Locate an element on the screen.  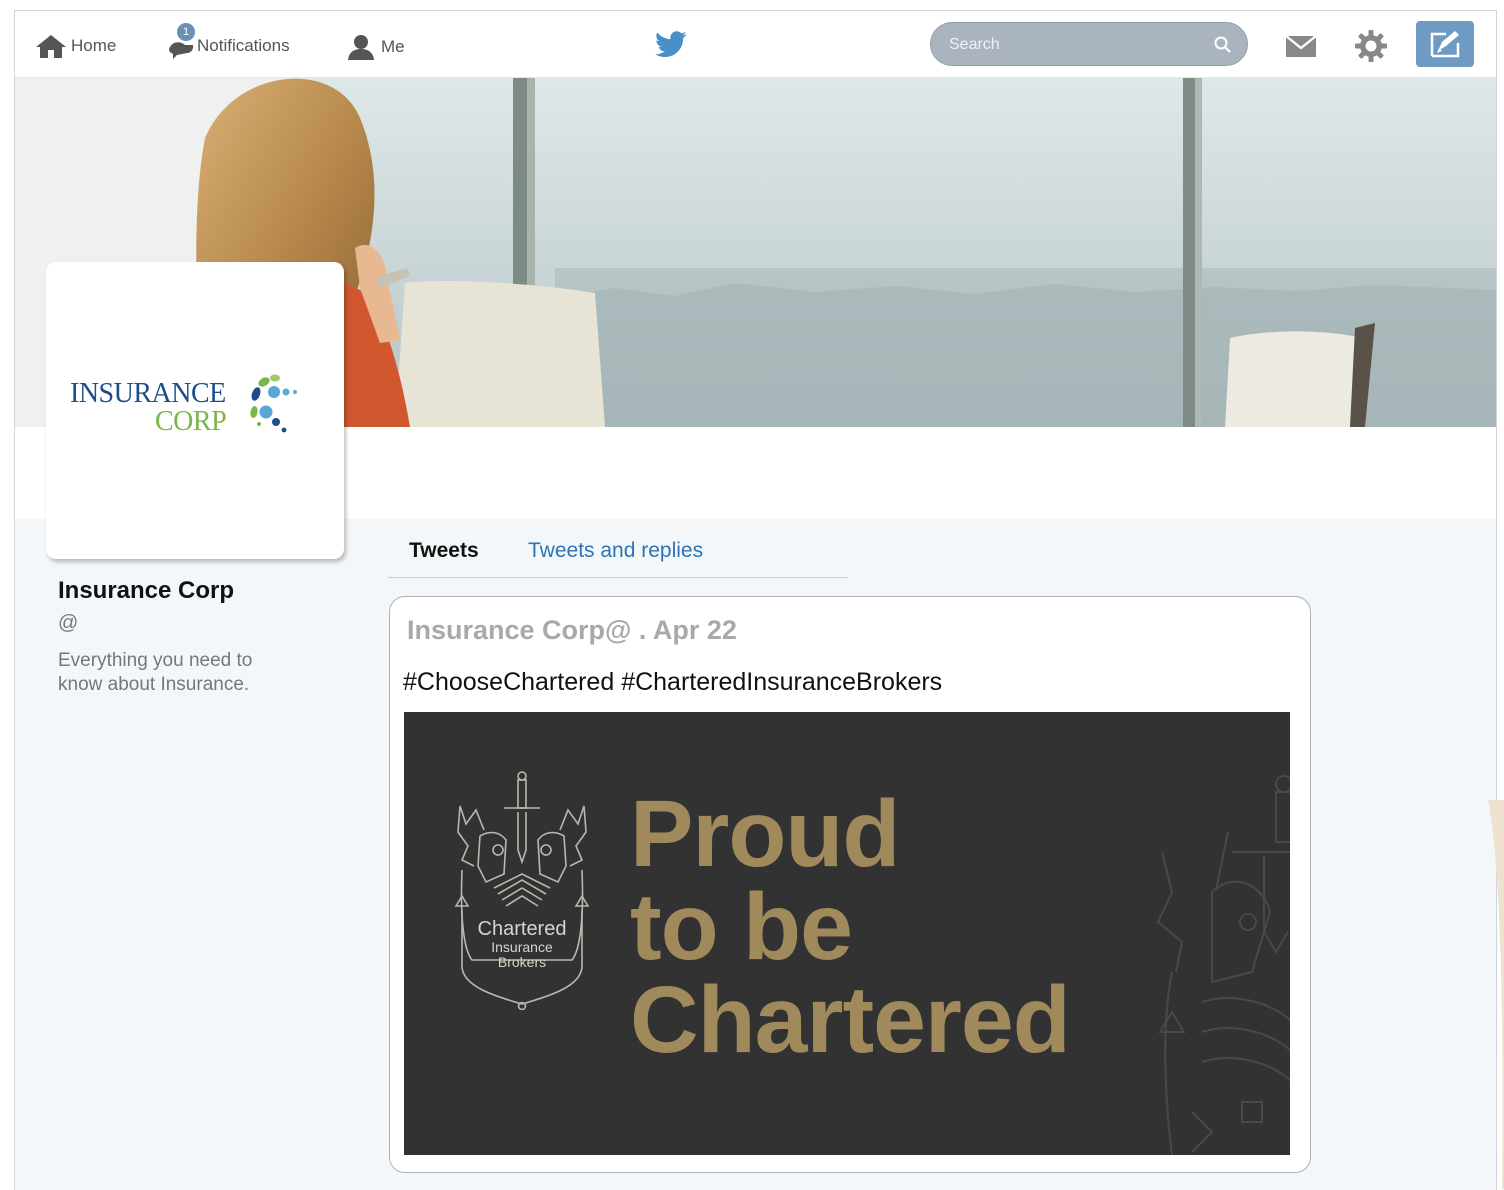
tweet-header: Insurance Corp@ . Apr 22 is located at coordinates (572, 630).